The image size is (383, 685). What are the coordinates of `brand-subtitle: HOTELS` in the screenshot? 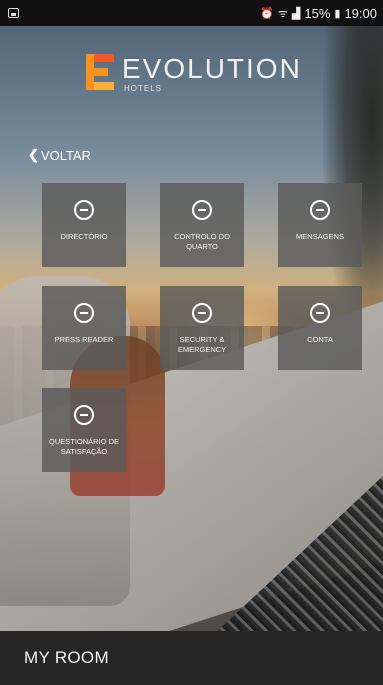 It's located at (143, 88).